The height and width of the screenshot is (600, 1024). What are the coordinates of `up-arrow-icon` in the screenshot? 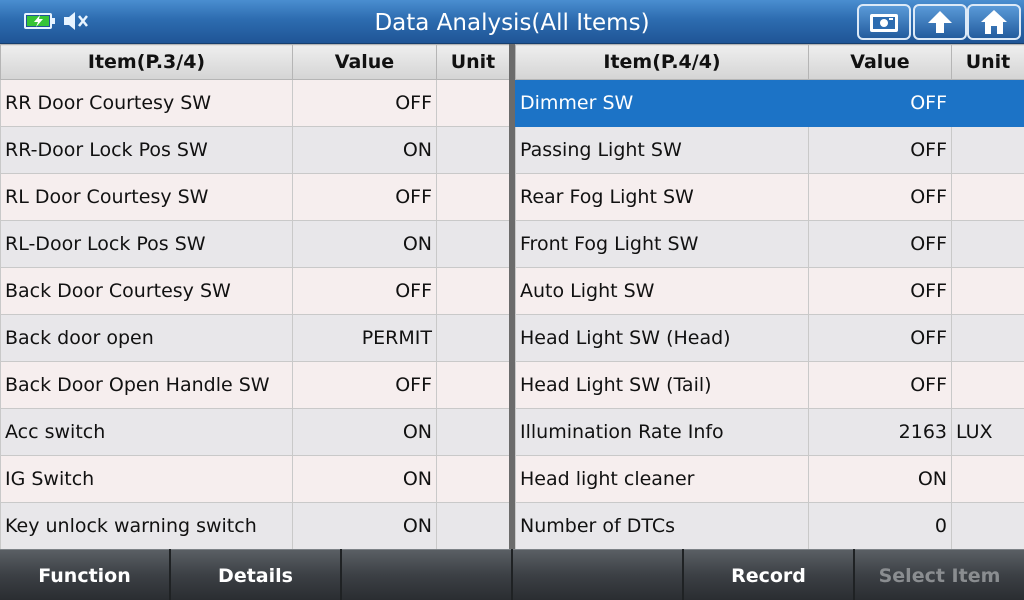 It's located at (940, 22).